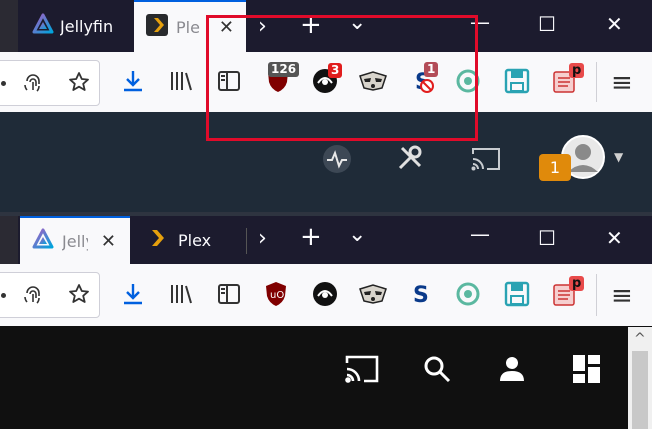  What do you see at coordinates (9, 26) in the screenshot?
I see `top-tab-partial` at bounding box center [9, 26].